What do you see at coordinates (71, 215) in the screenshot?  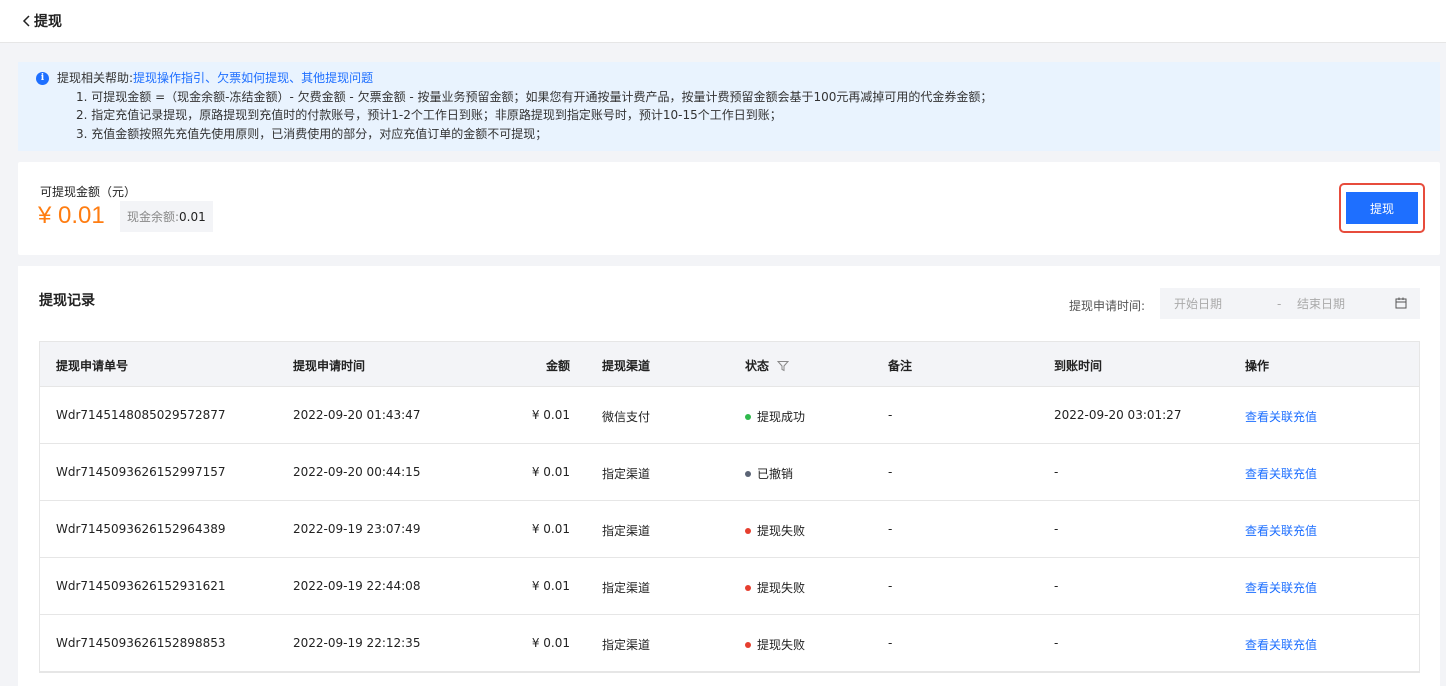 I see `balance-amount: ¥ 0.01` at bounding box center [71, 215].